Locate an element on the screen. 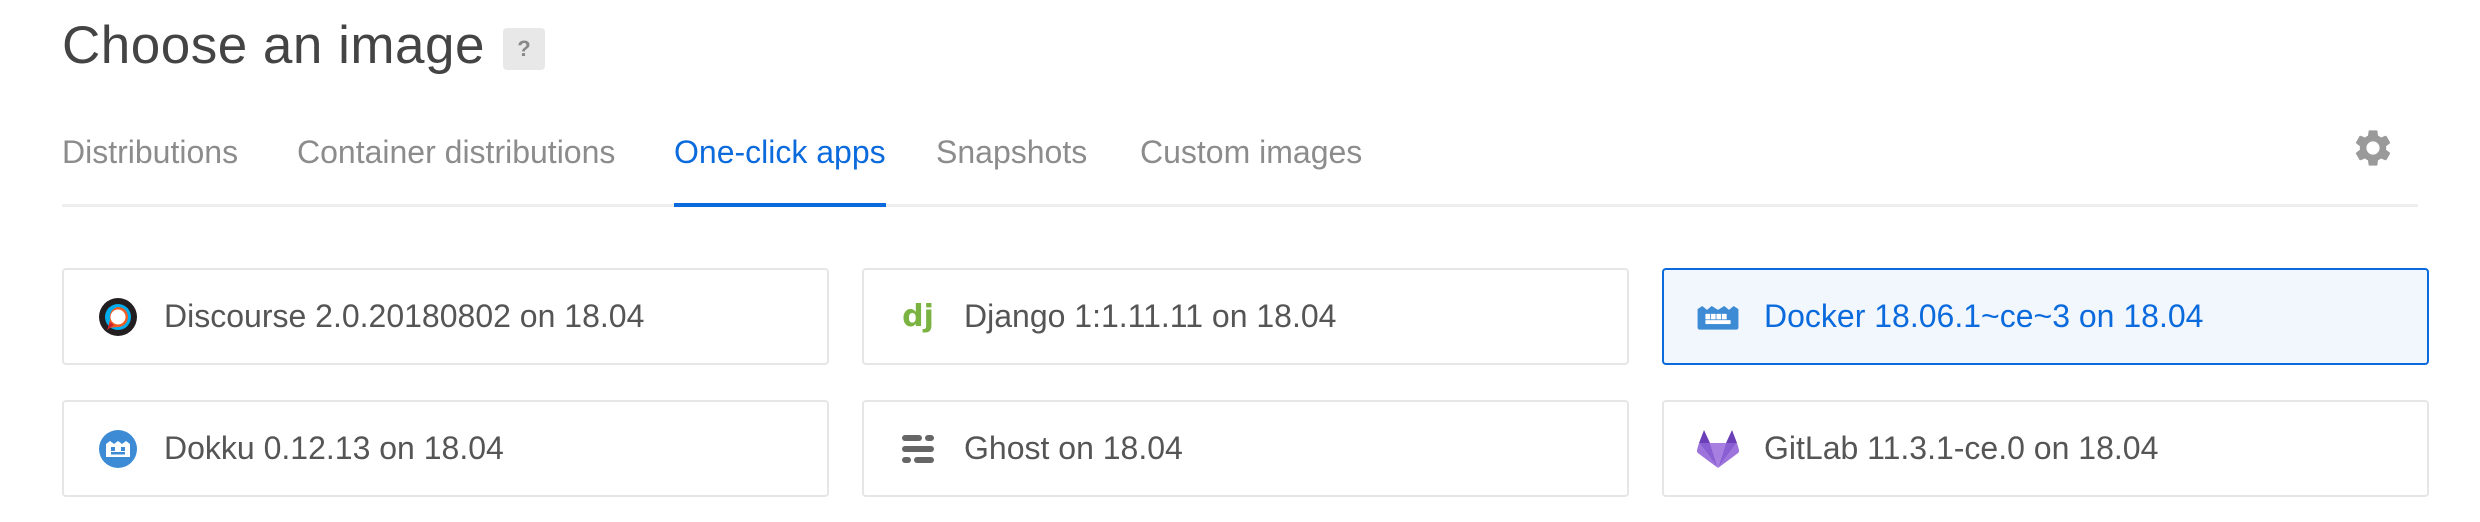  tab-custom-images: Custom images is located at coordinates (1251, 164).